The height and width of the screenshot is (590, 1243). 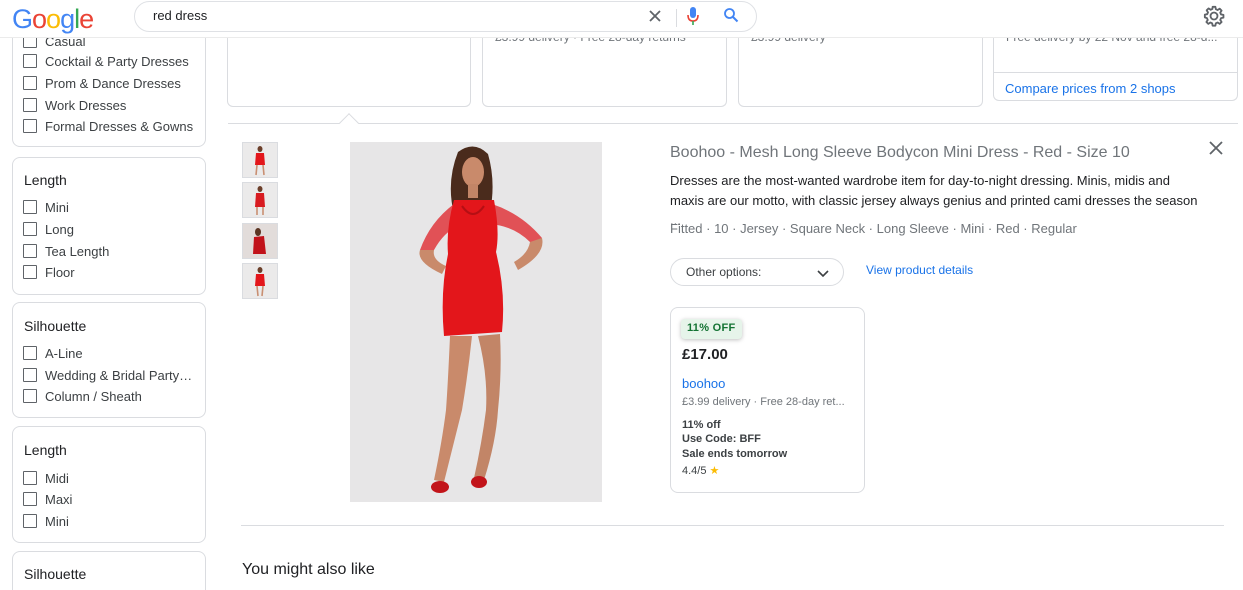 I want to click on logo-letter: e, so click(x=86, y=19).